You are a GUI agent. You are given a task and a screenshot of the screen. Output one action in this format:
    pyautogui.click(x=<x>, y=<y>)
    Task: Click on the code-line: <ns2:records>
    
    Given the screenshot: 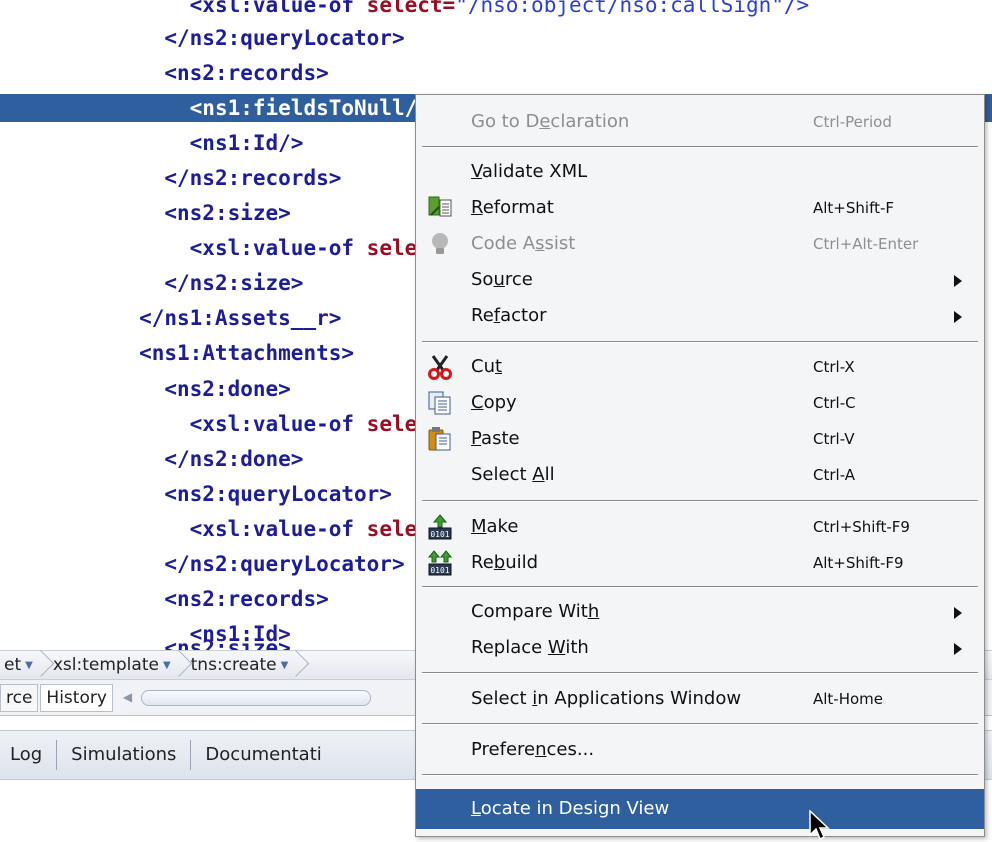 What is the action you would take?
    pyautogui.click(x=496, y=73)
    